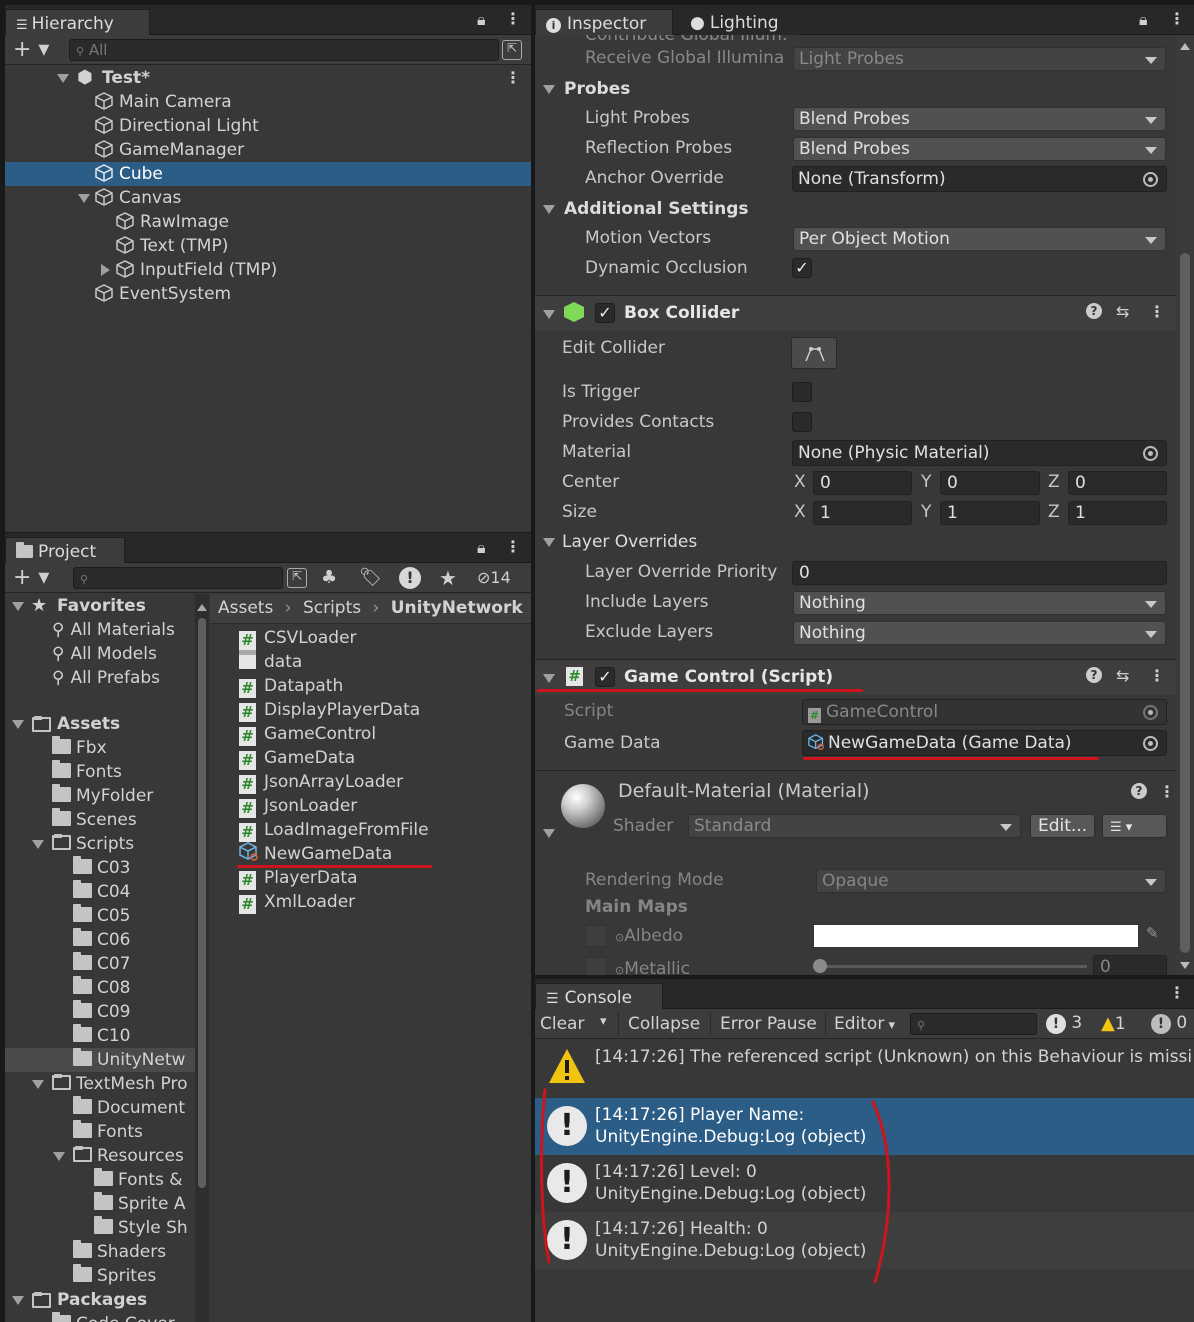  I want to click on metallic-texture-slot, so click(596, 966).